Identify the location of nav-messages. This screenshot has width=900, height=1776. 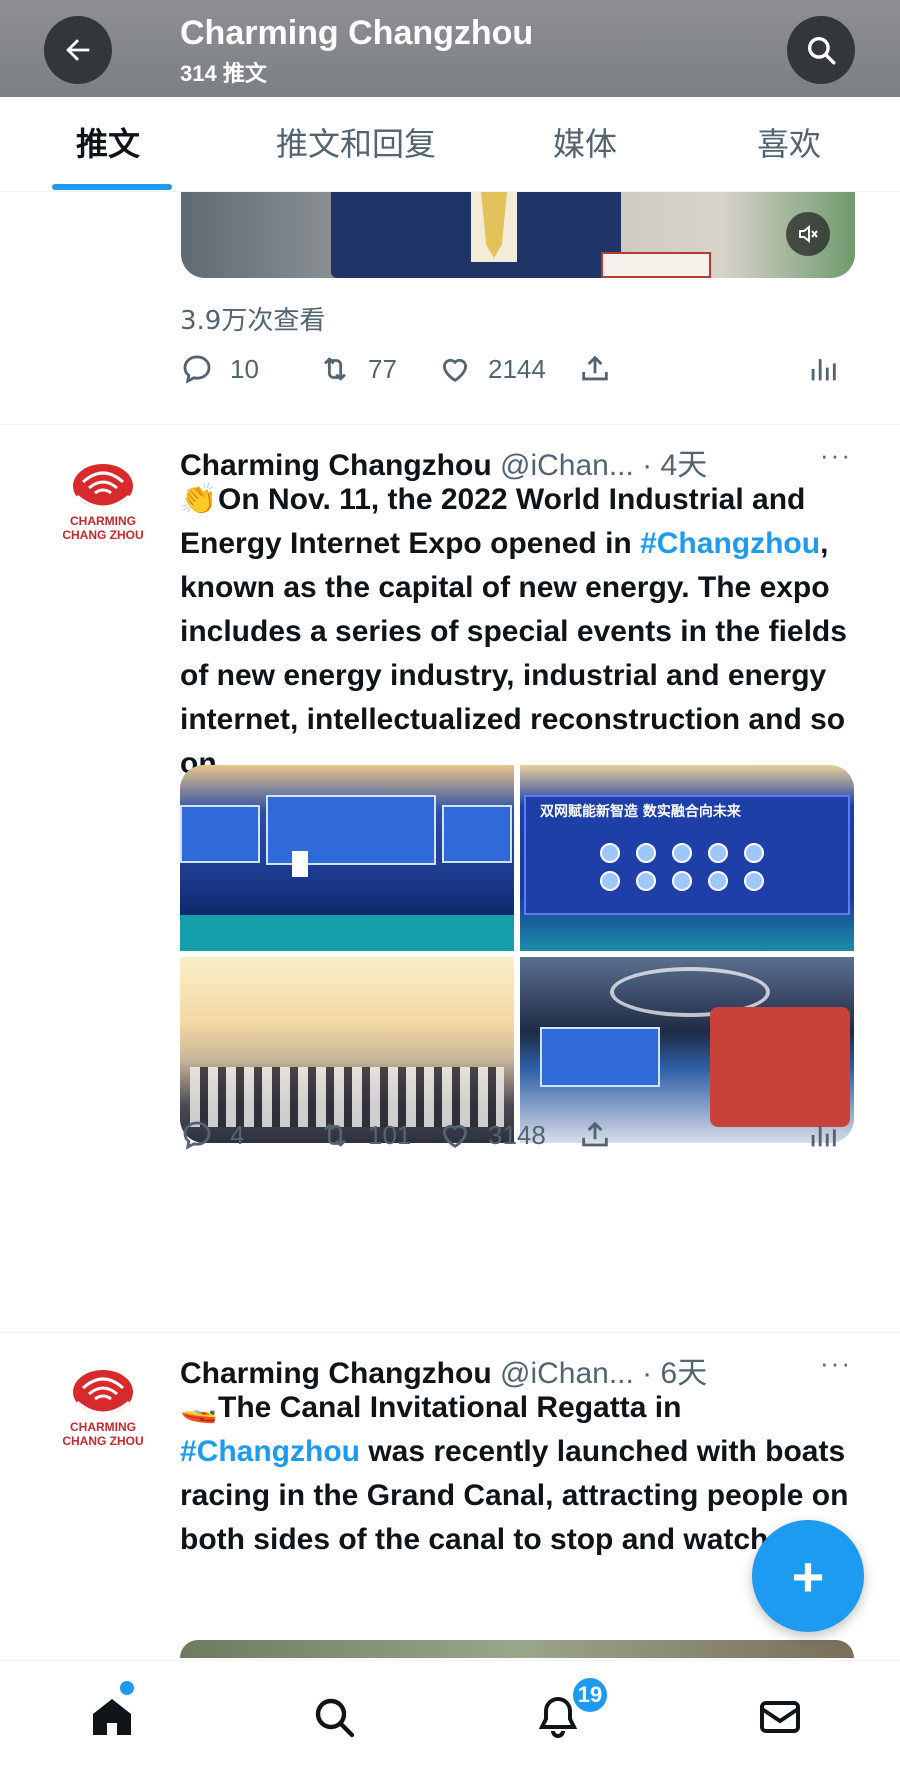
(780, 1717).